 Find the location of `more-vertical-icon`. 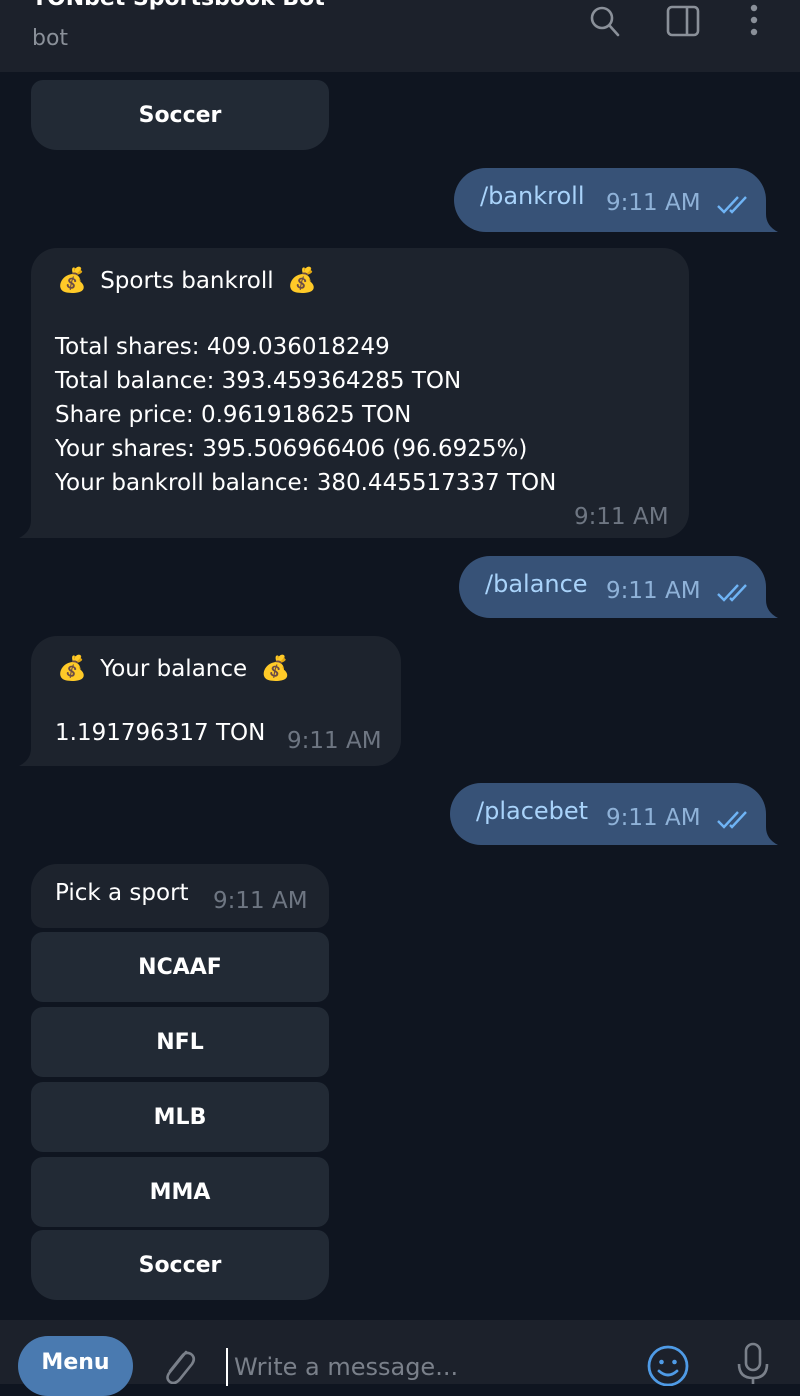

more-vertical-icon is located at coordinates (756, 22).